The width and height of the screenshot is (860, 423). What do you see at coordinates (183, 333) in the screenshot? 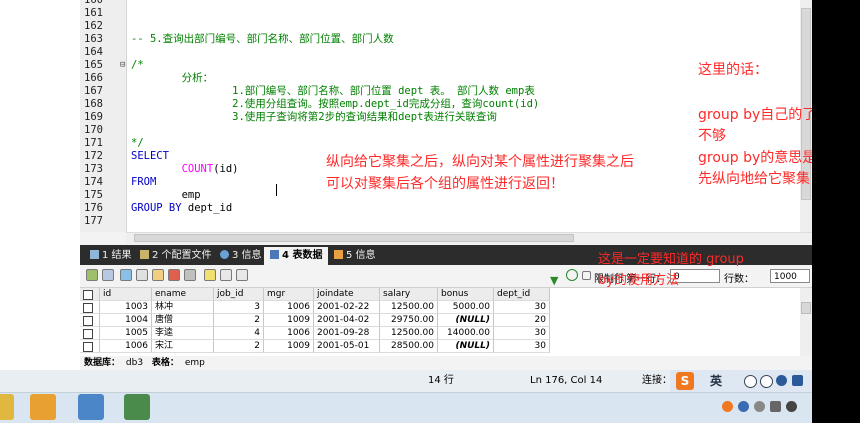
I see `cell-ename: 李逵` at bounding box center [183, 333].